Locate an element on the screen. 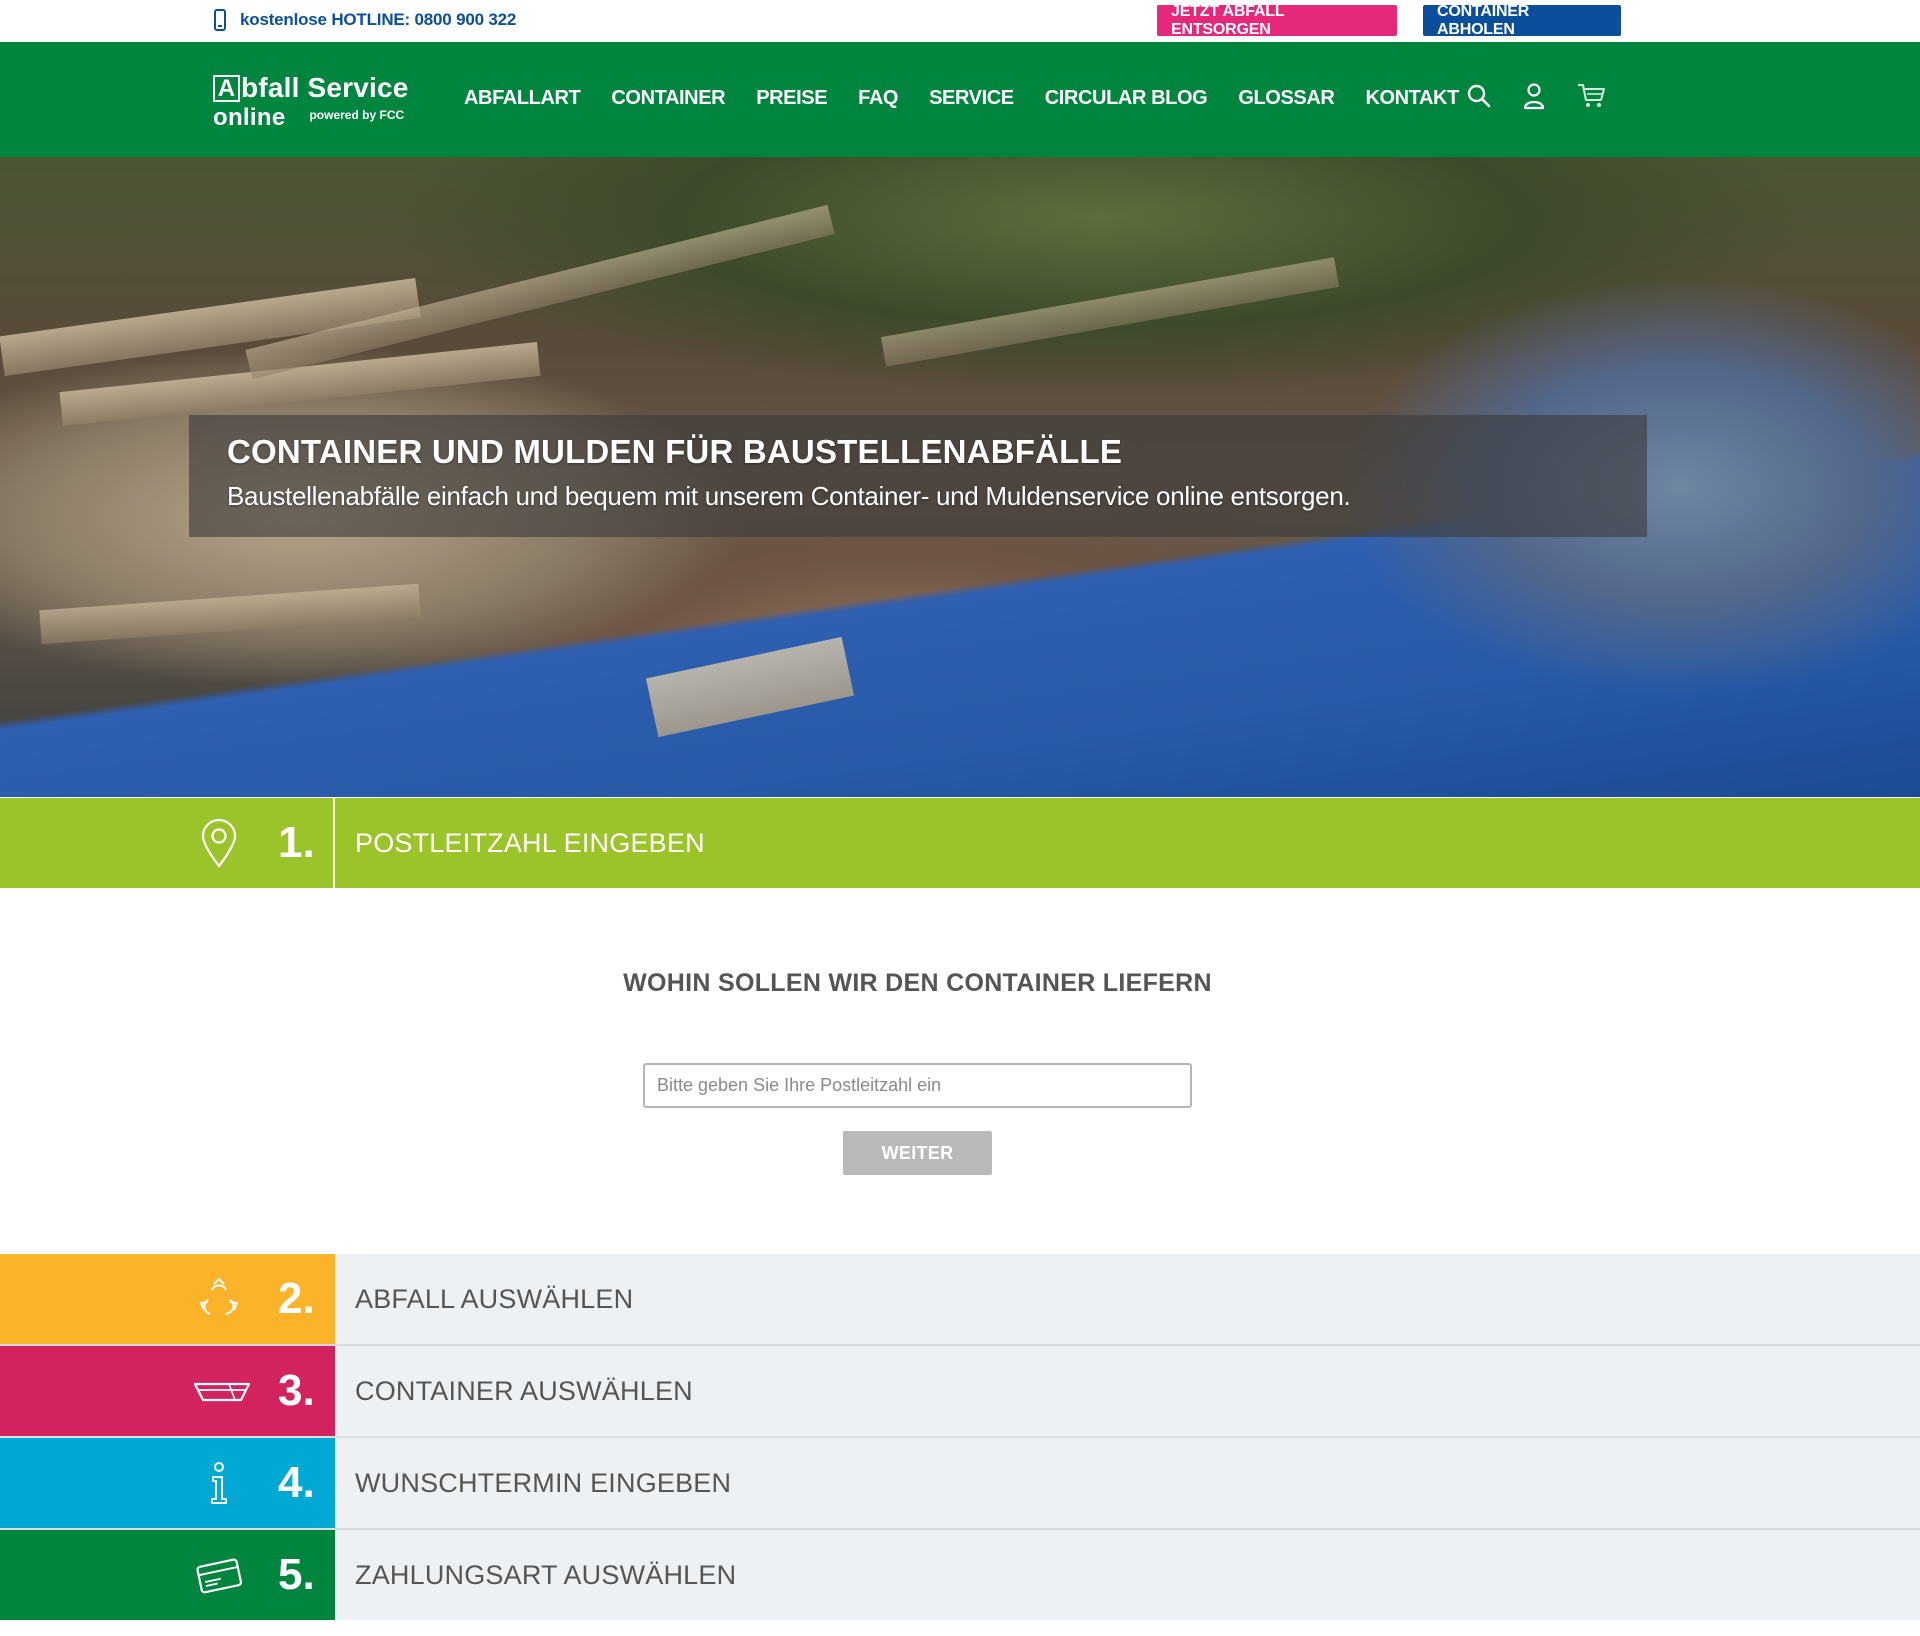 The height and width of the screenshot is (1636, 1920). logo-main: Abfall Service is located at coordinates (313, 88).